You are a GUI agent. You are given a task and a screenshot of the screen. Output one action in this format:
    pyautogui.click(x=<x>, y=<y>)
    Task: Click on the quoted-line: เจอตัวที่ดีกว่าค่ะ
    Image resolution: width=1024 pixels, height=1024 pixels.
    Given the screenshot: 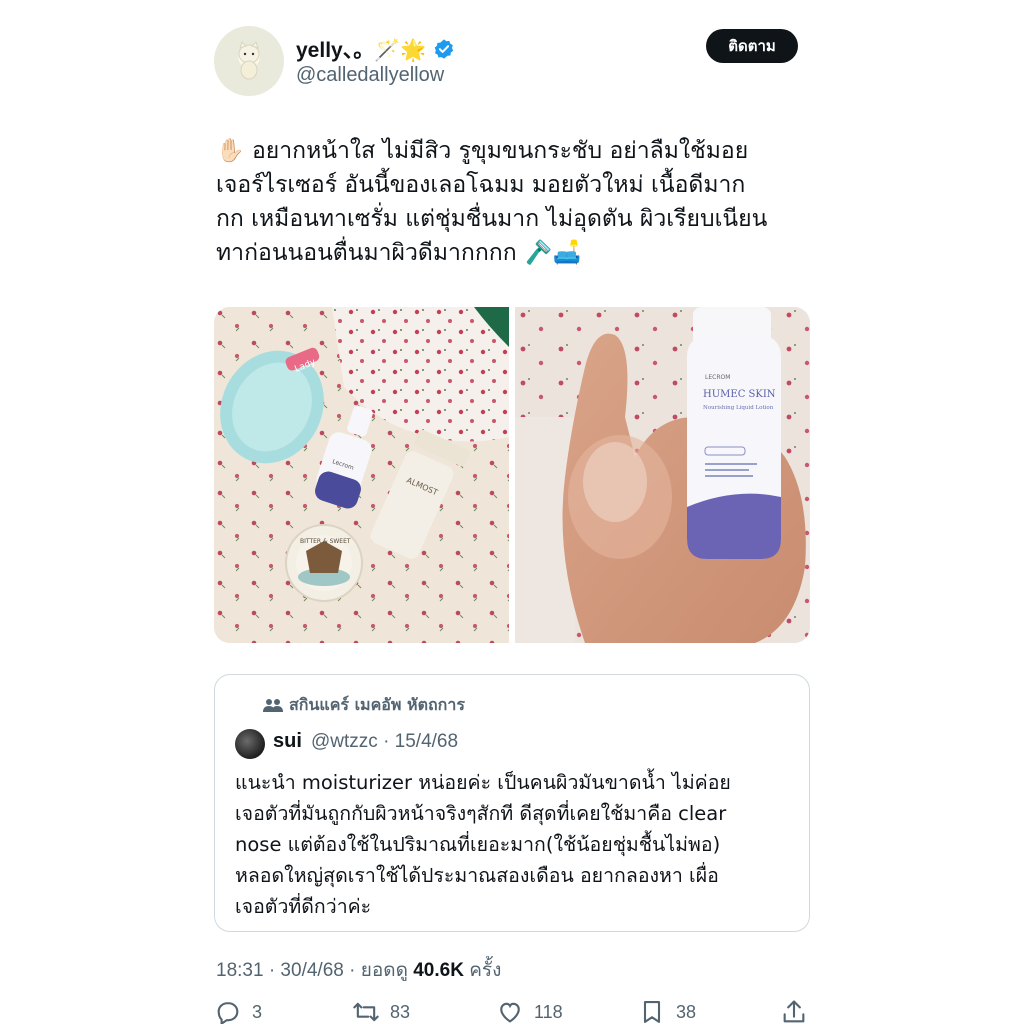 What is the action you would take?
    pyautogui.click(x=303, y=906)
    